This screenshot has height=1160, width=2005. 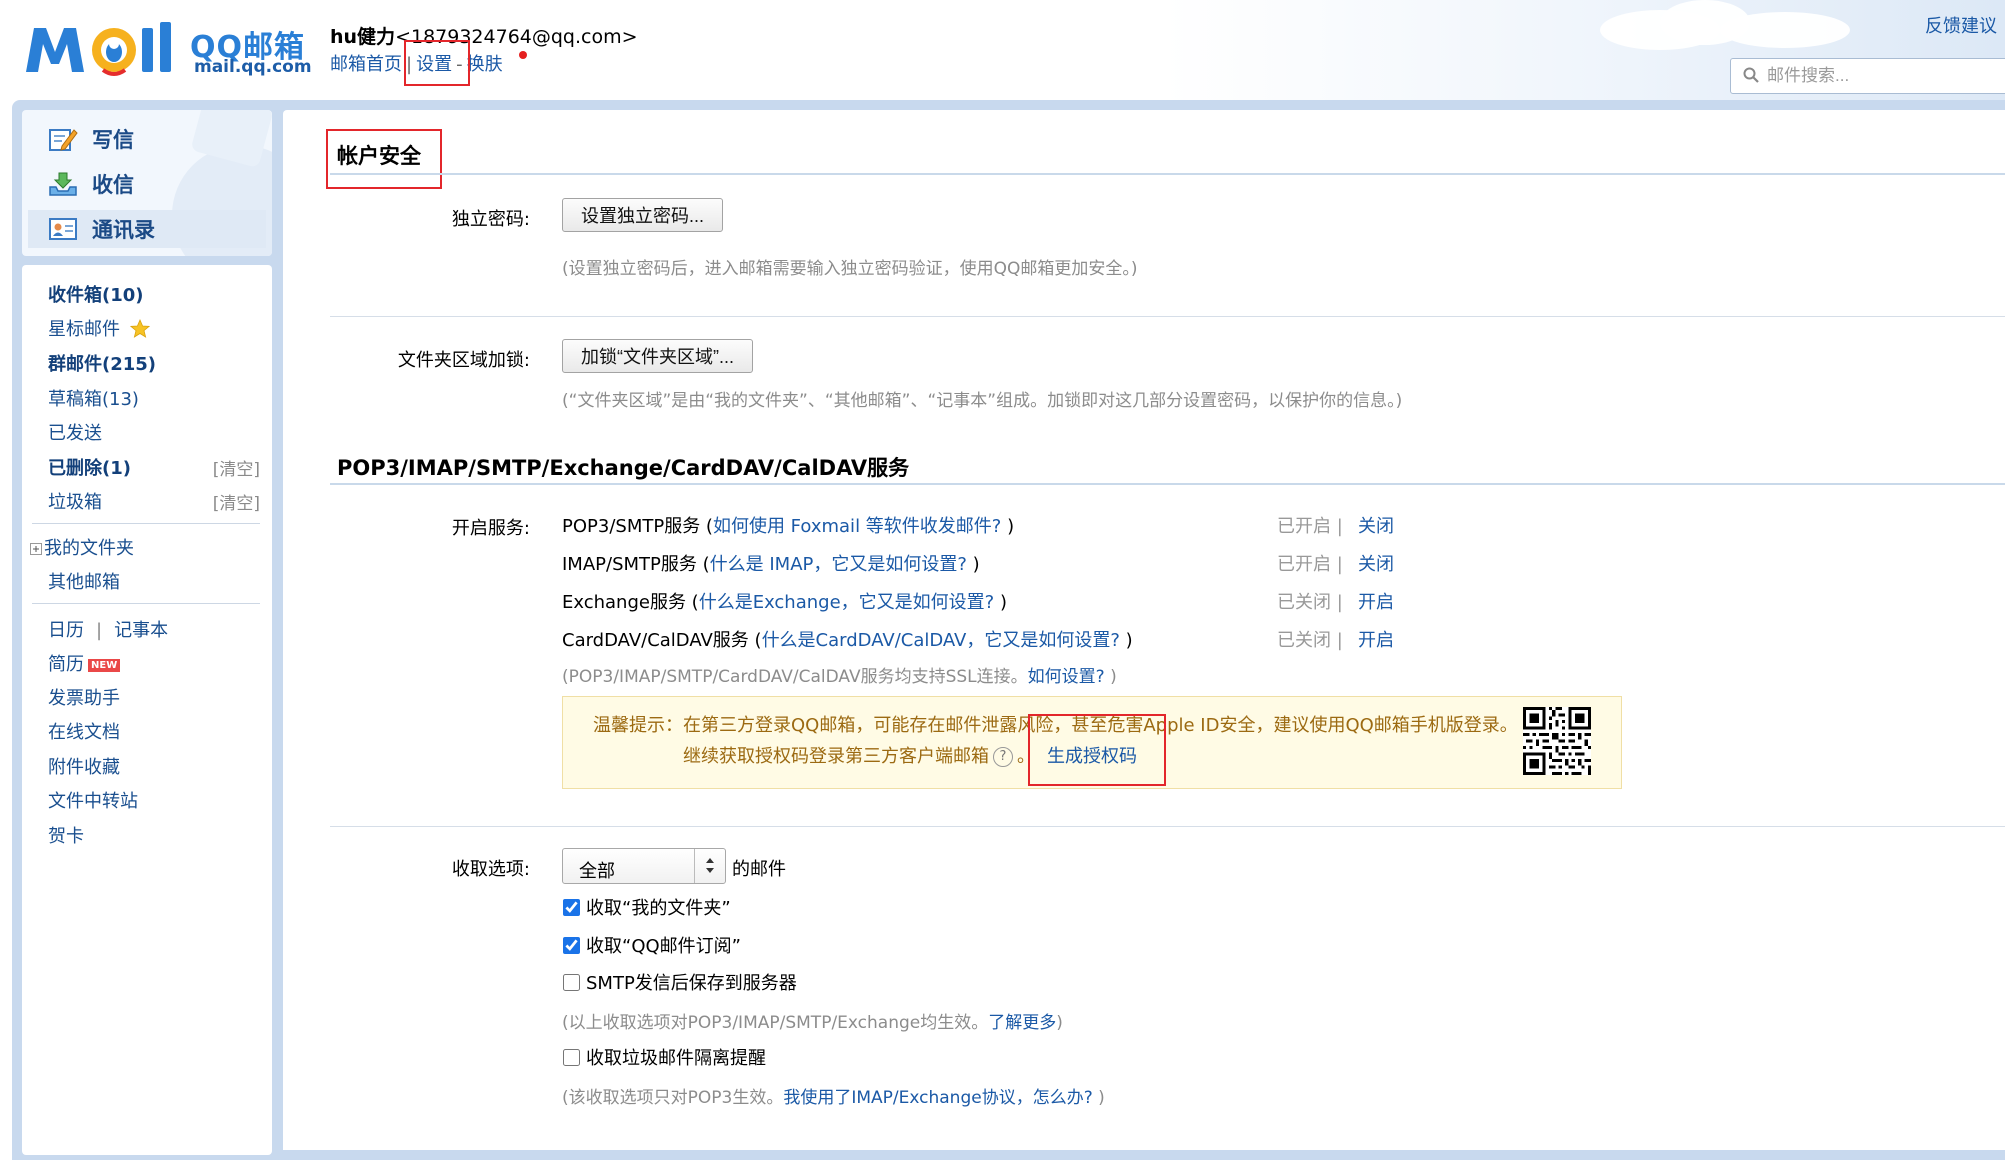 I want to click on calendar-link: 日历, so click(x=66, y=630).